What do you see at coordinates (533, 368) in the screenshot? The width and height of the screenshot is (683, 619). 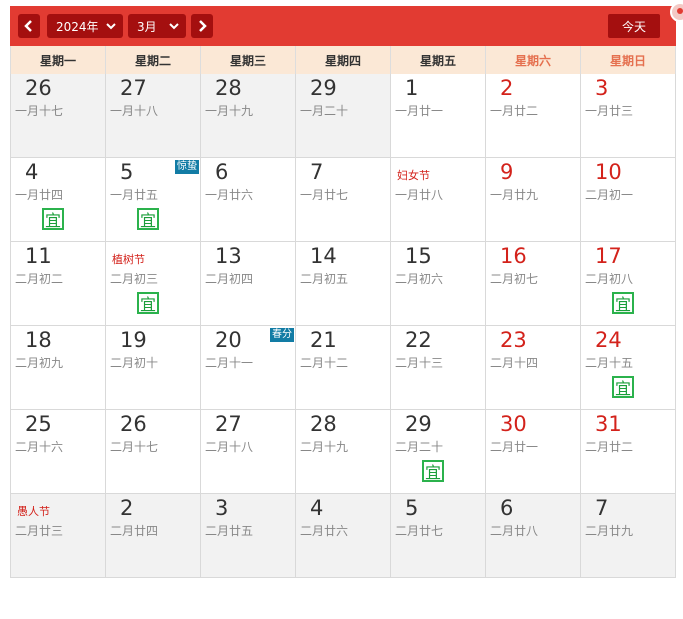 I see `day-cell: 23 二月十四` at bounding box center [533, 368].